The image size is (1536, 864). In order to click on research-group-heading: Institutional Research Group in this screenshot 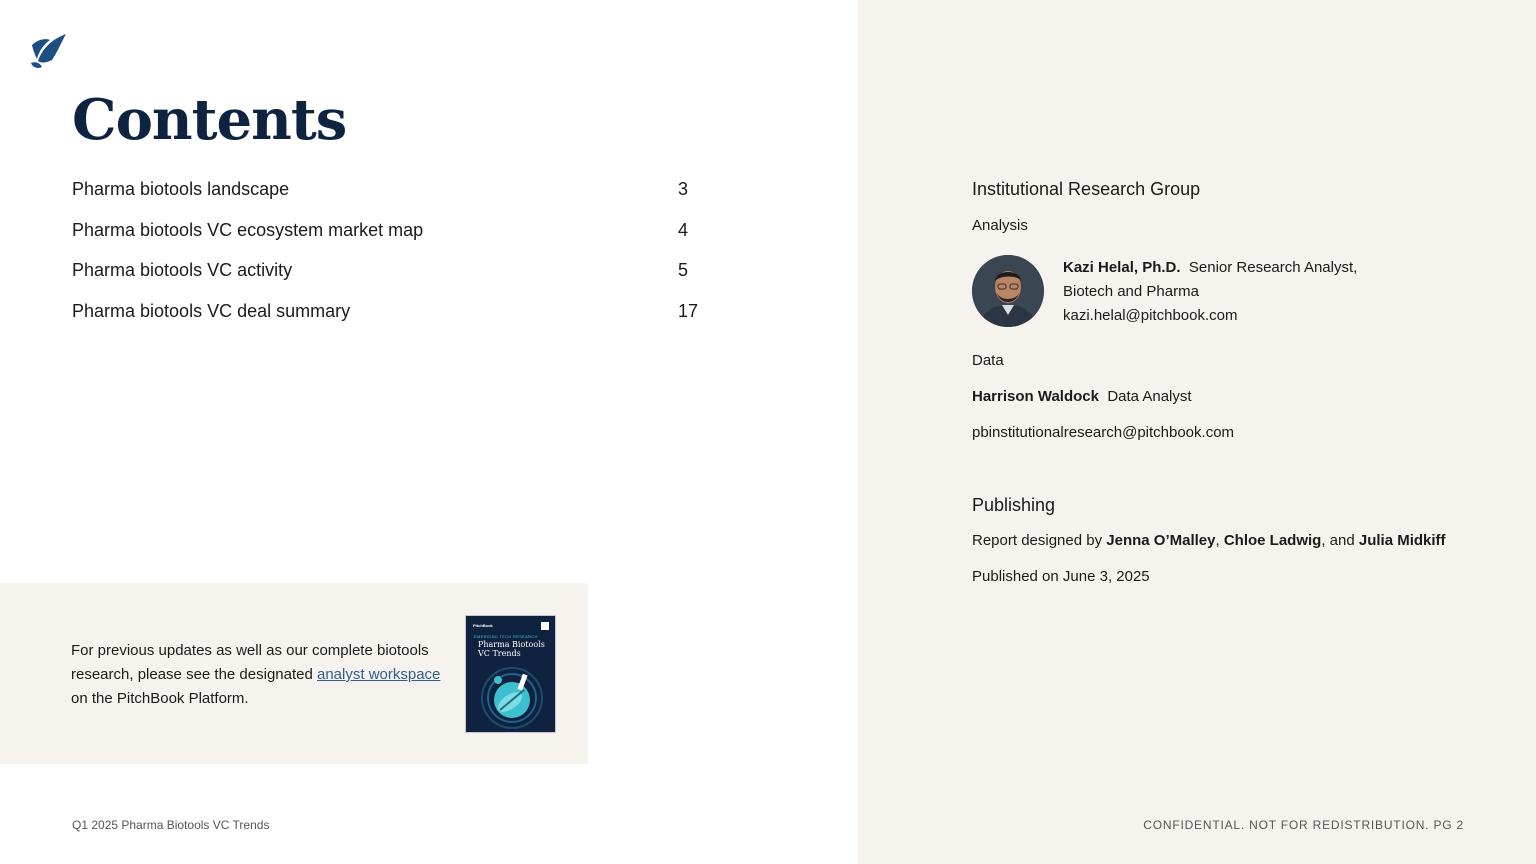, I will do `click(1086, 189)`.